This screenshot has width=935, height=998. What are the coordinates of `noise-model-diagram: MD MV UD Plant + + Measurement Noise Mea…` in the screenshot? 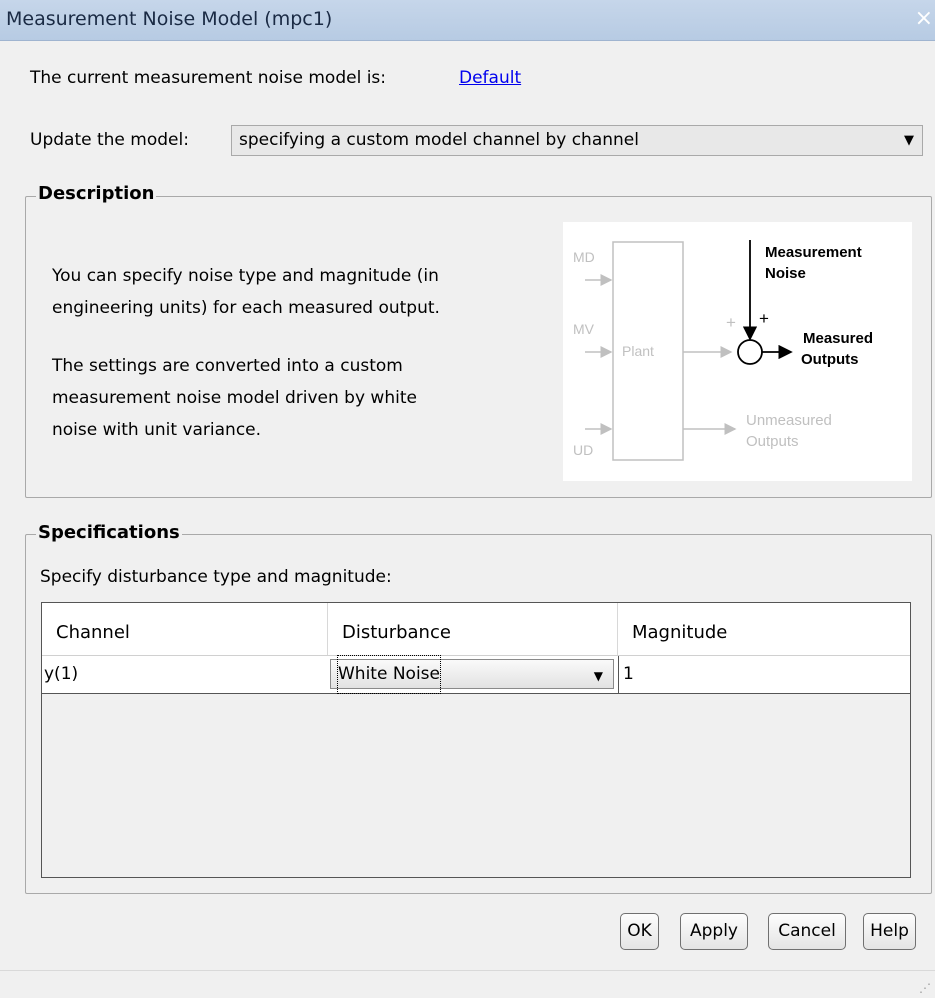 It's located at (737, 351).